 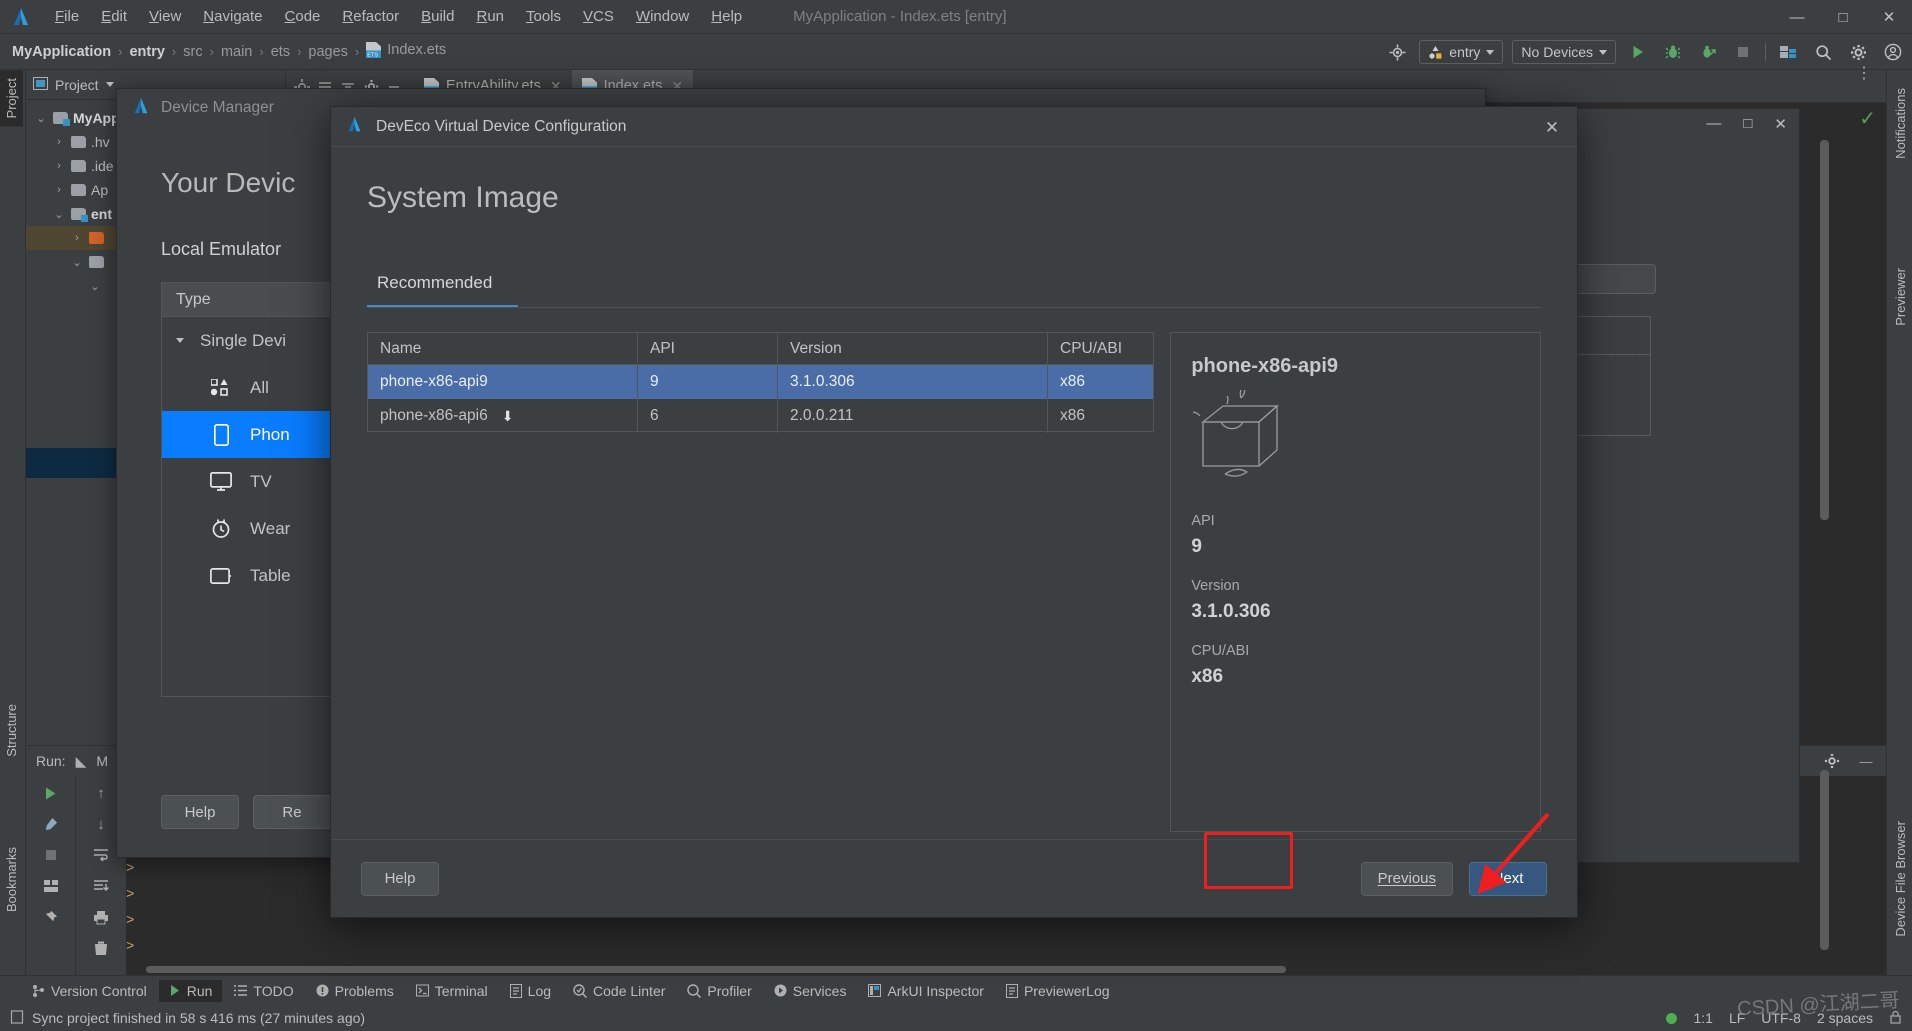 I want to click on attach-debugger-icon, so click(x=1708, y=52).